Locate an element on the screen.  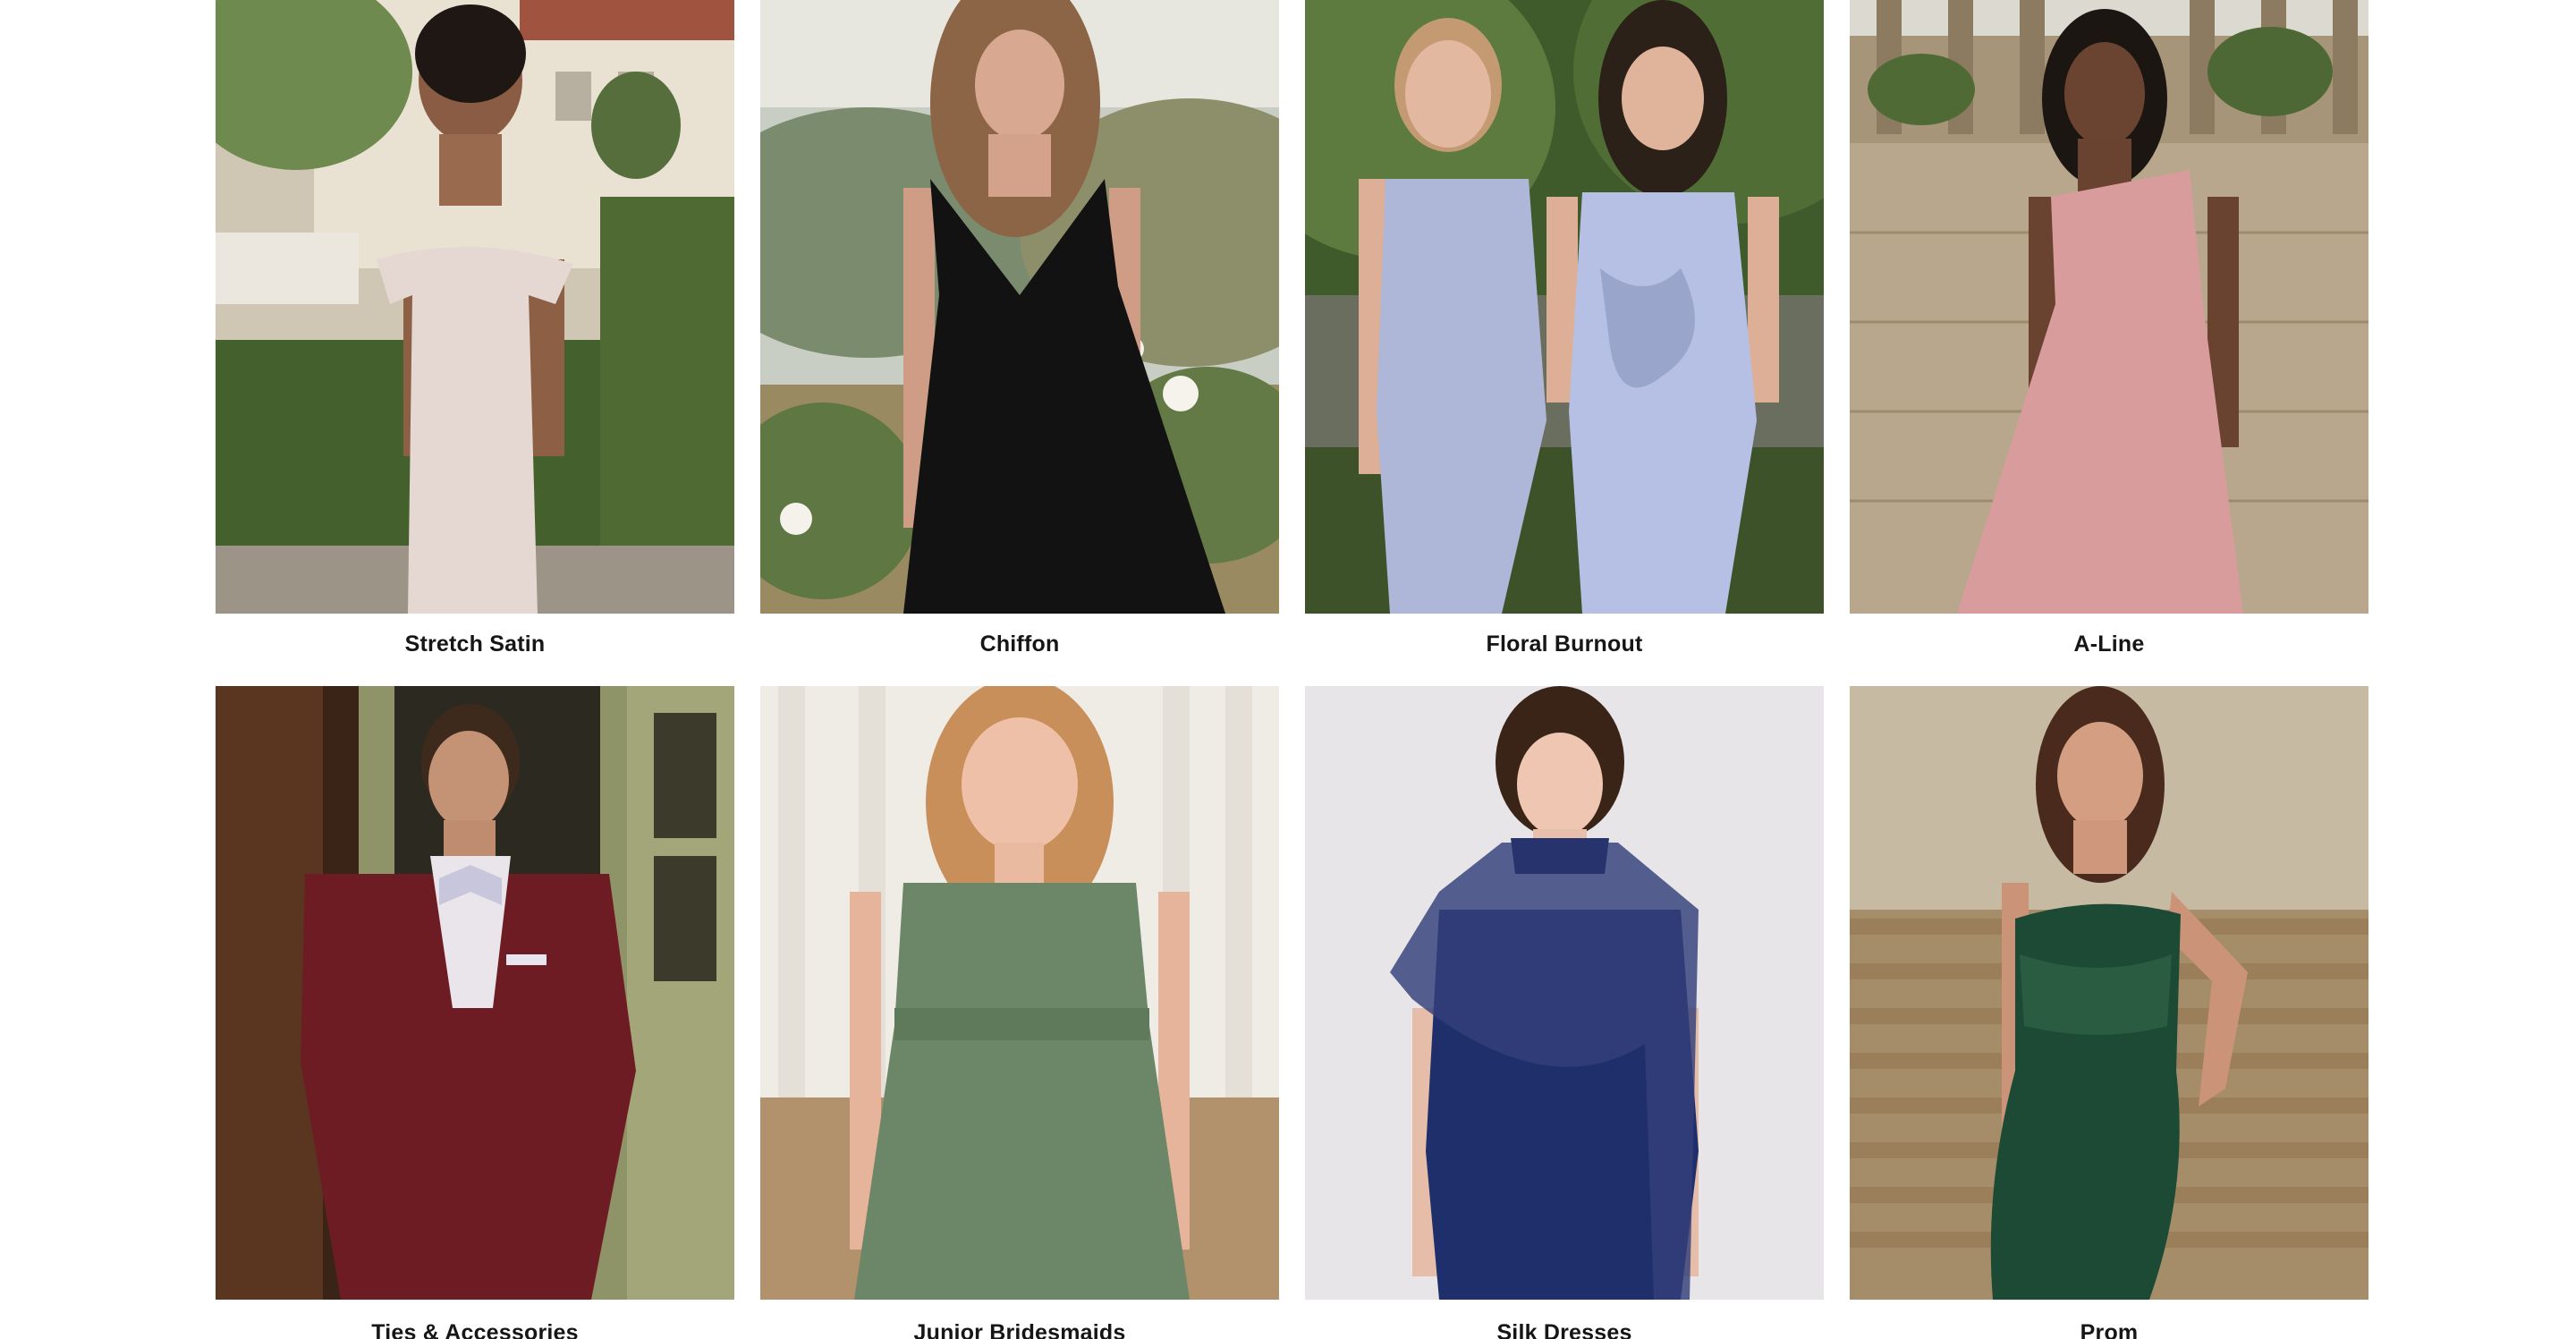
category-tile-junior-bridesmaids: Junior Bridesmaids is located at coordinates (1019, 1002).